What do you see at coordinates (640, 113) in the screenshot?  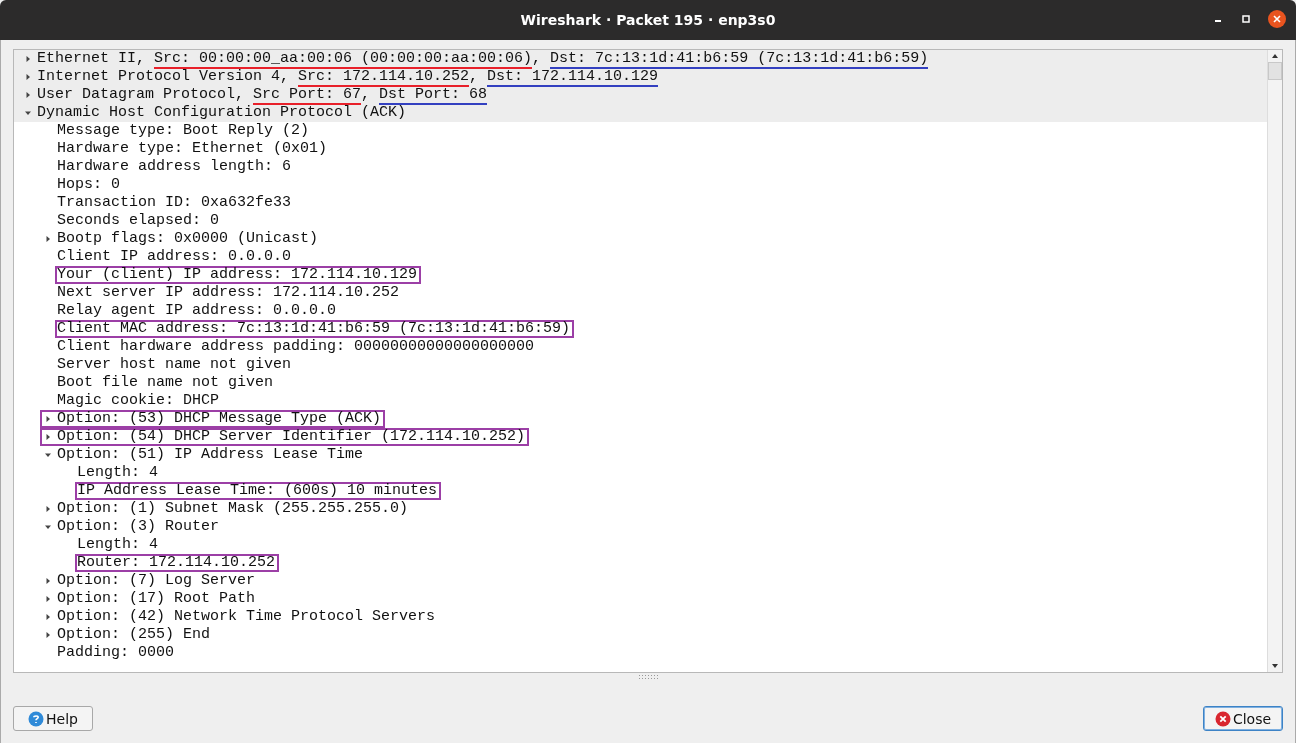 I see `tree-row: Dynamic Host Configuration Protocol (ACK)` at bounding box center [640, 113].